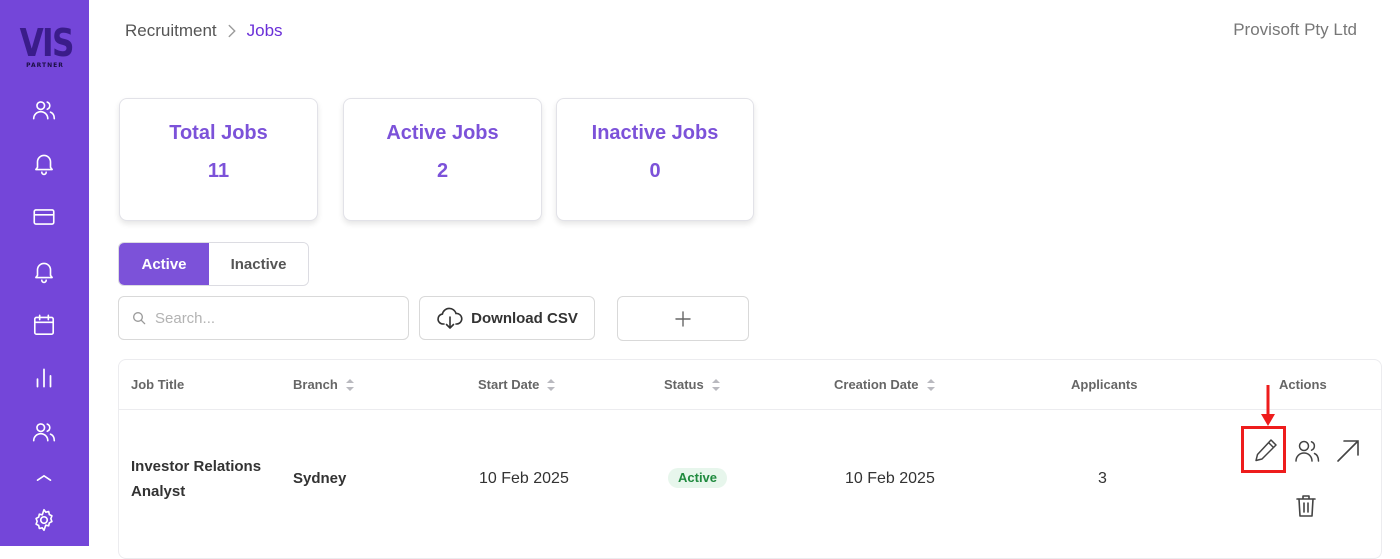 This screenshot has width=1400, height=559. Describe the element at coordinates (171, 31) in the screenshot. I see `breadcrumb-recruitment: Recruitment` at that location.